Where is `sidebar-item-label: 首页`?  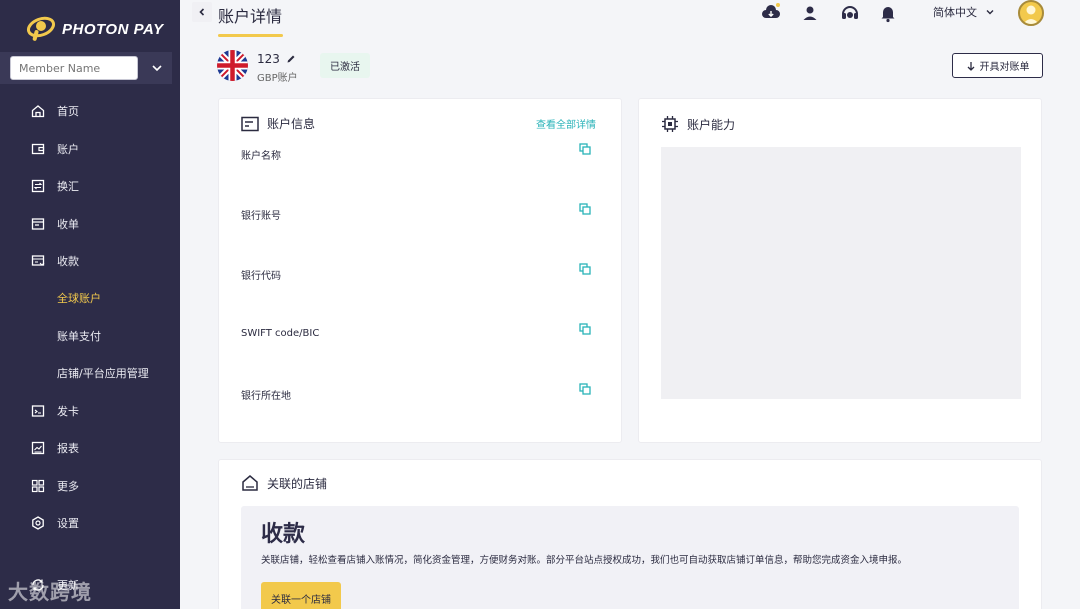
sidebar-item-label: 首页 is located at coordinates (68, 111).